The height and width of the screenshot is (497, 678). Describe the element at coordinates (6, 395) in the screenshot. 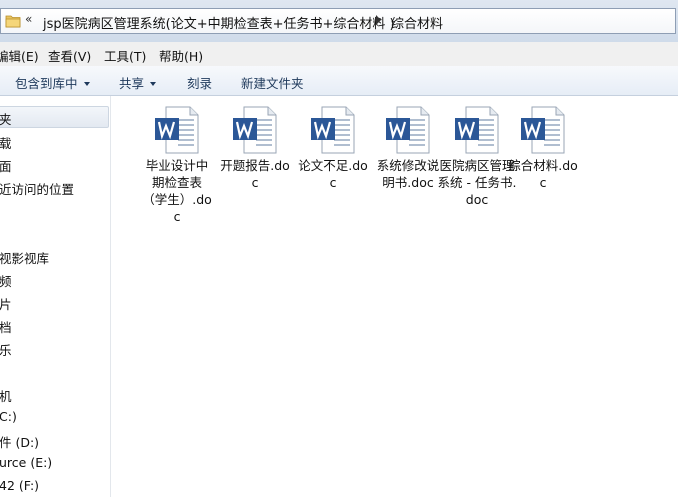

I see `nav-item-computer: 机` at that location.